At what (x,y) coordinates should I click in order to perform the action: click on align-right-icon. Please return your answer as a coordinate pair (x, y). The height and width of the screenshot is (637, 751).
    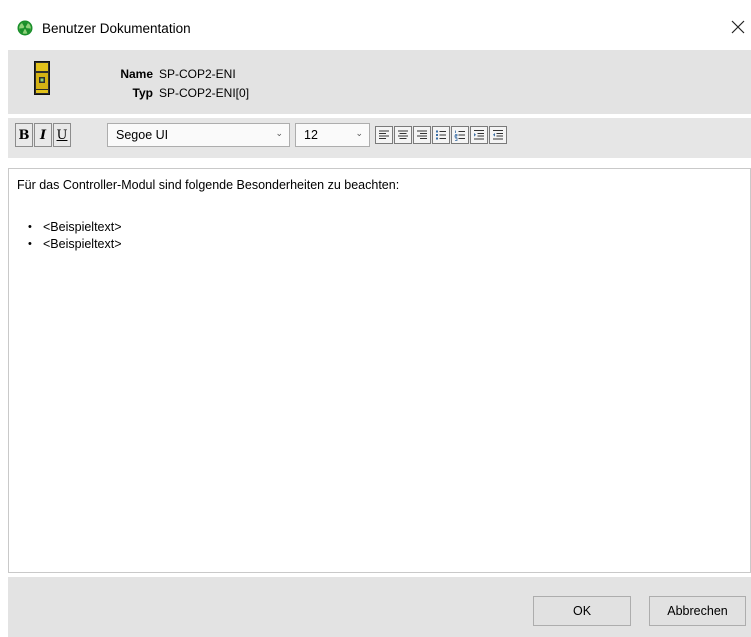
    Looking at the image, I should click on (422, 134).